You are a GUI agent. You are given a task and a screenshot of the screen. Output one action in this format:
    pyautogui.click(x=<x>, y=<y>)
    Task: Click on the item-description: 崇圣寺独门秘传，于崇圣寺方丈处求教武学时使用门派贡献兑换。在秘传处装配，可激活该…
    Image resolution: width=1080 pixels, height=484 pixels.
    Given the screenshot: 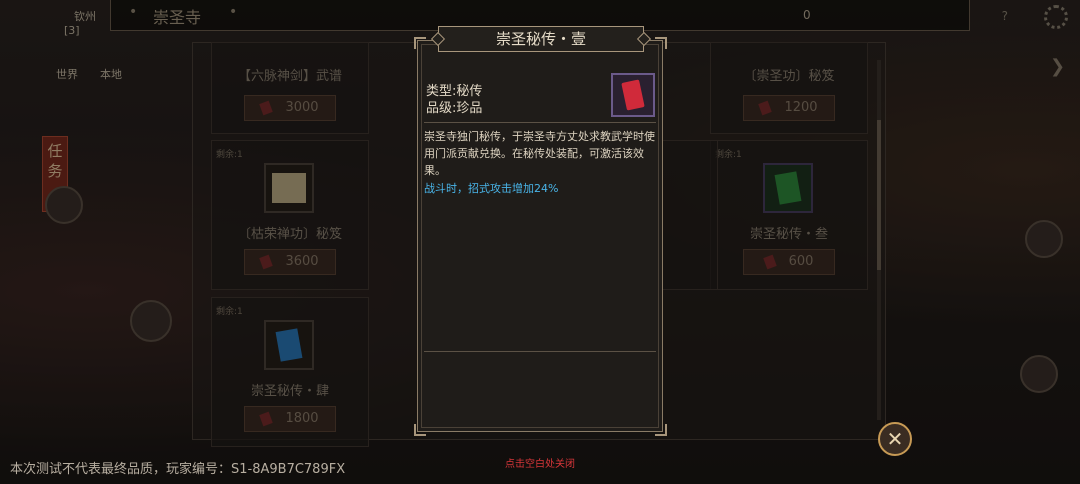 What is the action you would take?
    pyautogui.click(x=539, y=153)
    